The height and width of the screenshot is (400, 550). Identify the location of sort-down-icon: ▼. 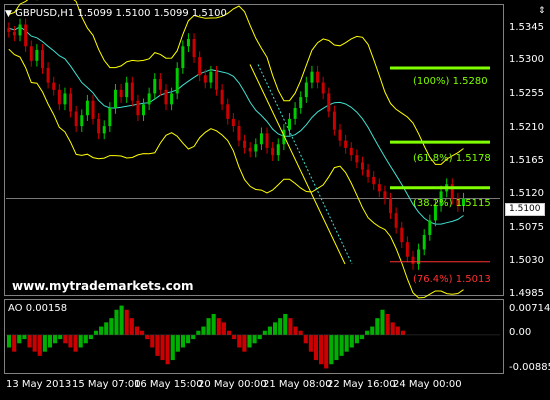
(8, 14).